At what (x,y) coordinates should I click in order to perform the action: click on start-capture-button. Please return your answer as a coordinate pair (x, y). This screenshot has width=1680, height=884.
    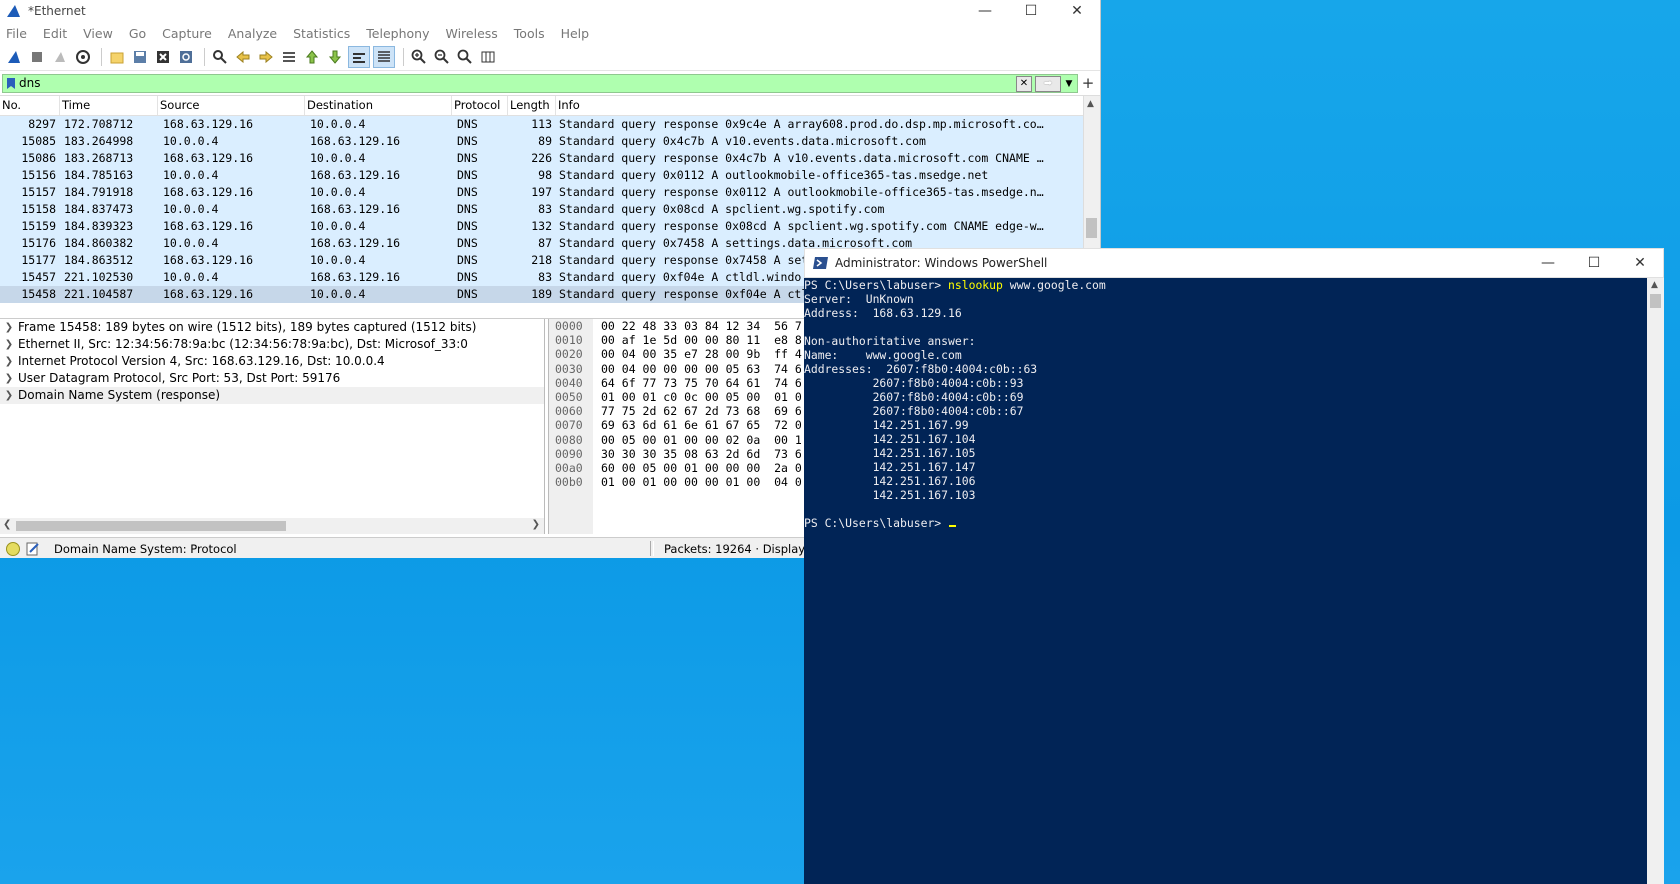
    Looking at the image, I should click on (14, 57).